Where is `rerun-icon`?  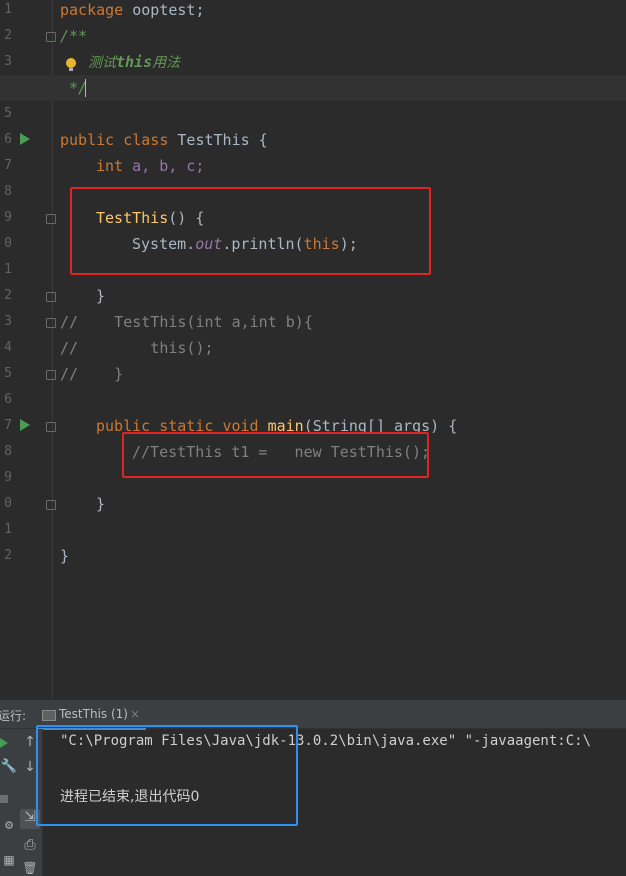 rerun-icon is located at coordinates (4, 743).